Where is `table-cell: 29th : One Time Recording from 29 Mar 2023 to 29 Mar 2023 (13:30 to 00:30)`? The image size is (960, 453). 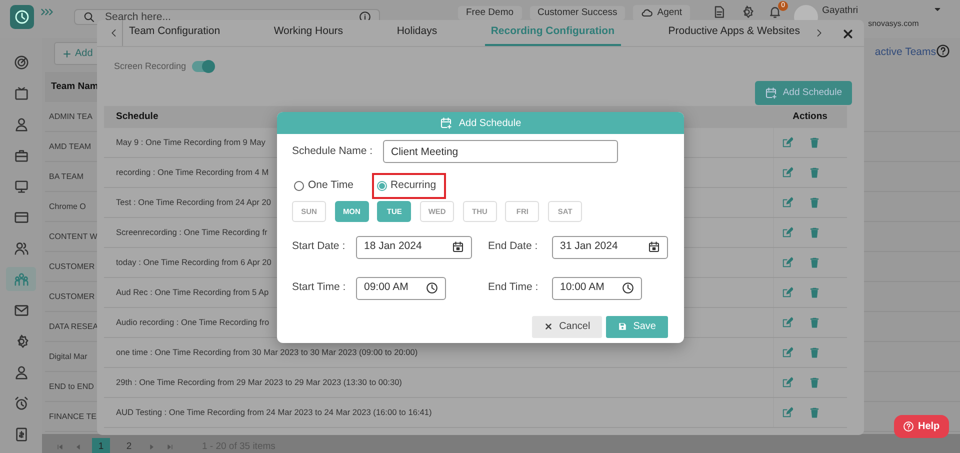
table-cell: 29th : One Time Recording from 29 Mar 2023 to 29 Mar 2023 (13:30 to 00:30) is located at coordinates (259, 382).